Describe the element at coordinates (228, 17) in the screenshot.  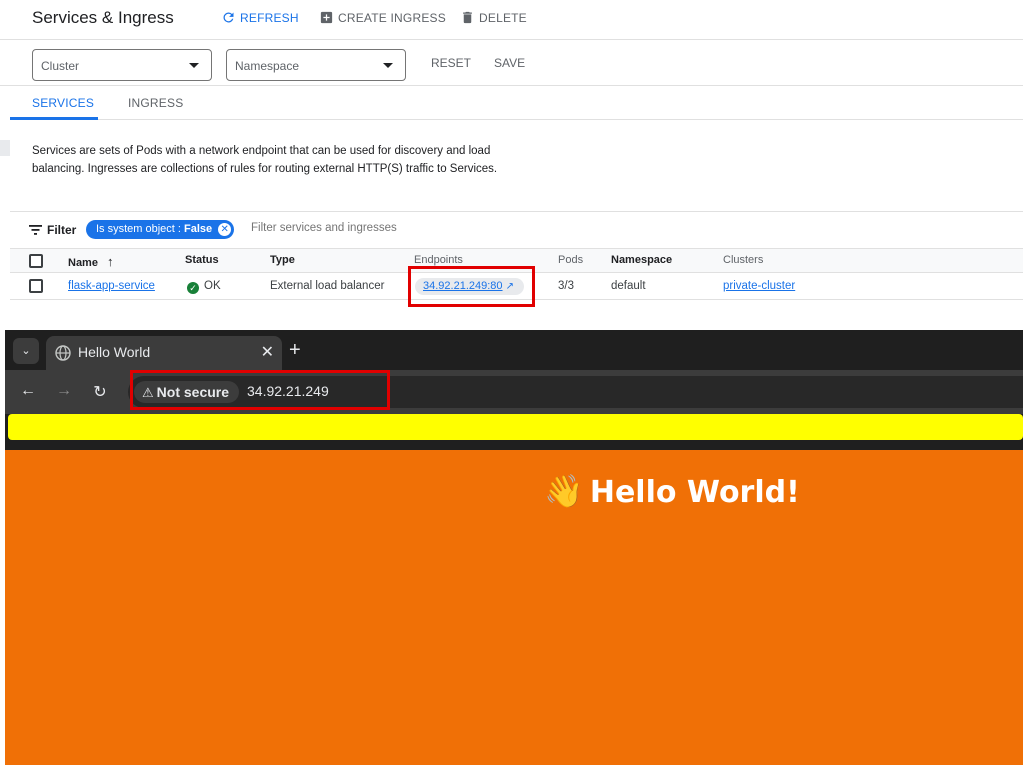
I see `refresh-icon` at that location.